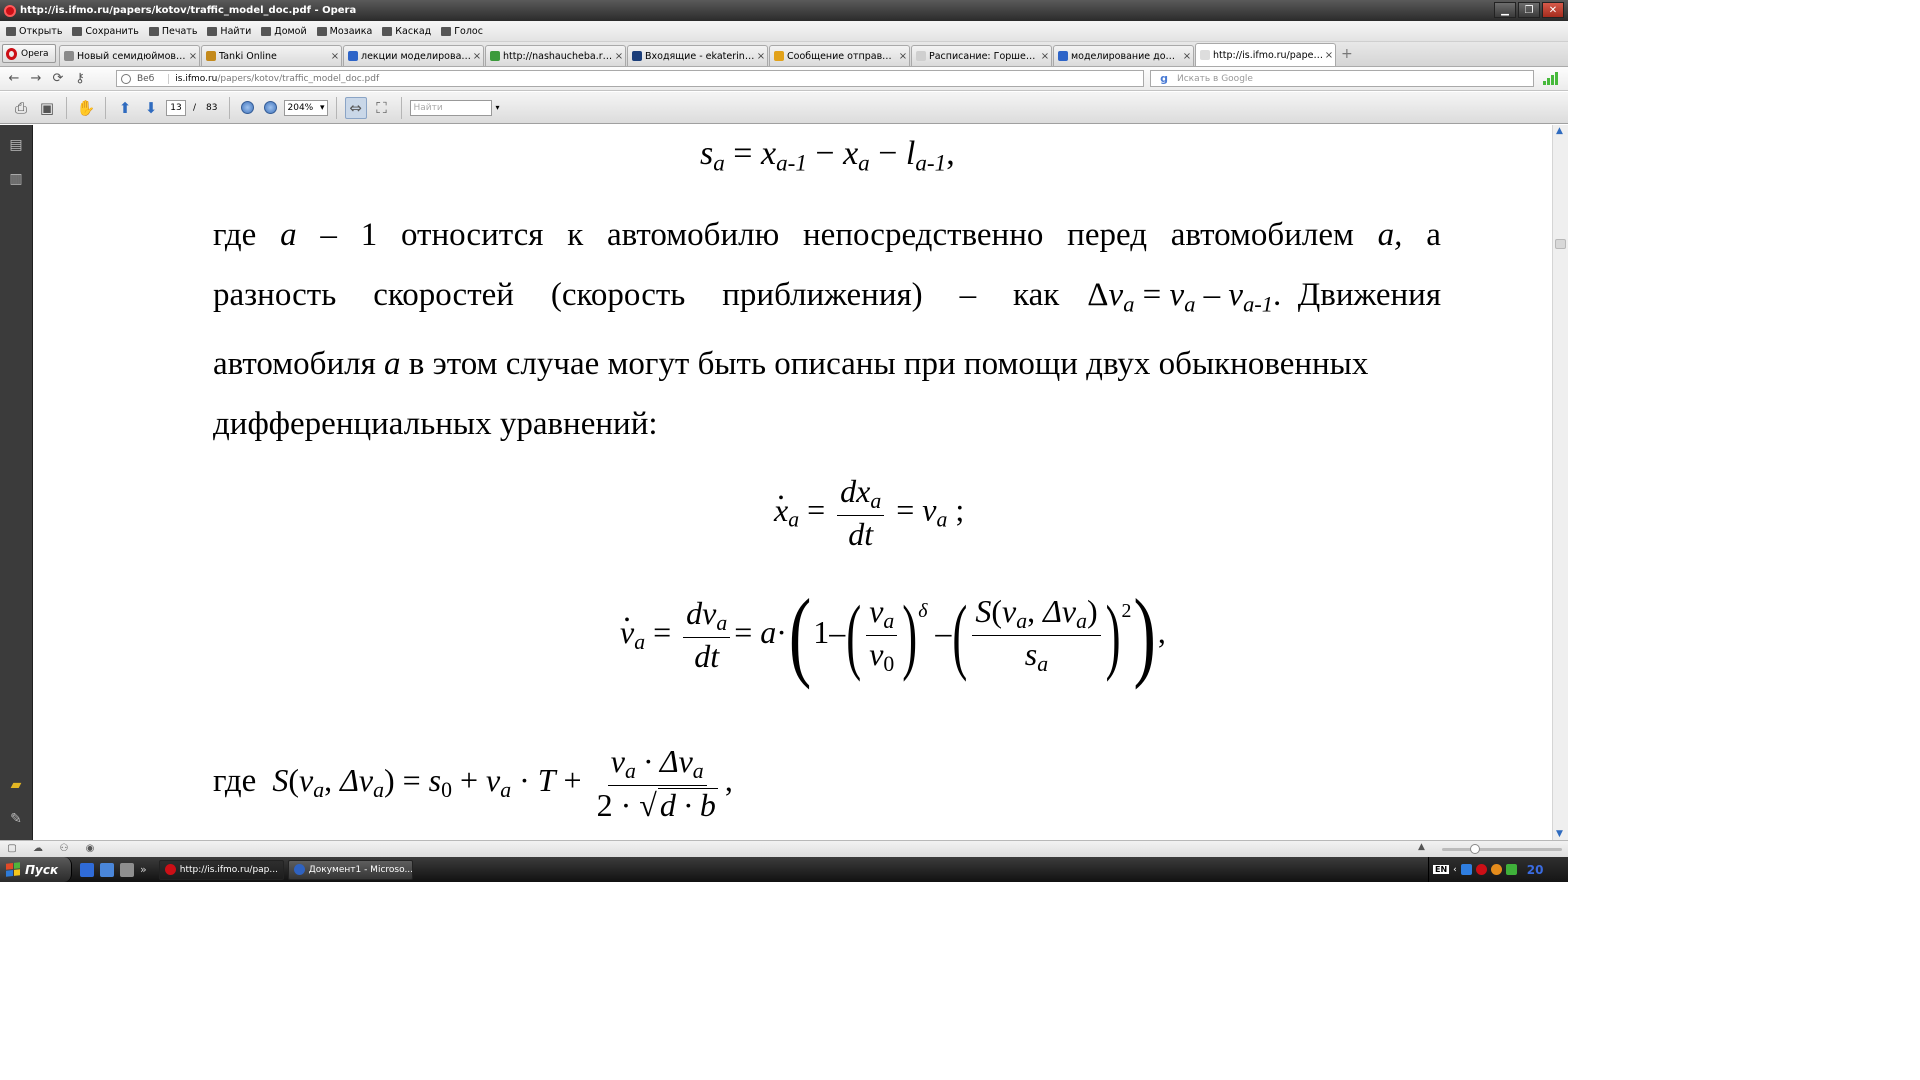  What do you see at coordinates (468, 31) in the screenshot?
I see `menu-item-label: Голос` at bounding box center [468, 31].